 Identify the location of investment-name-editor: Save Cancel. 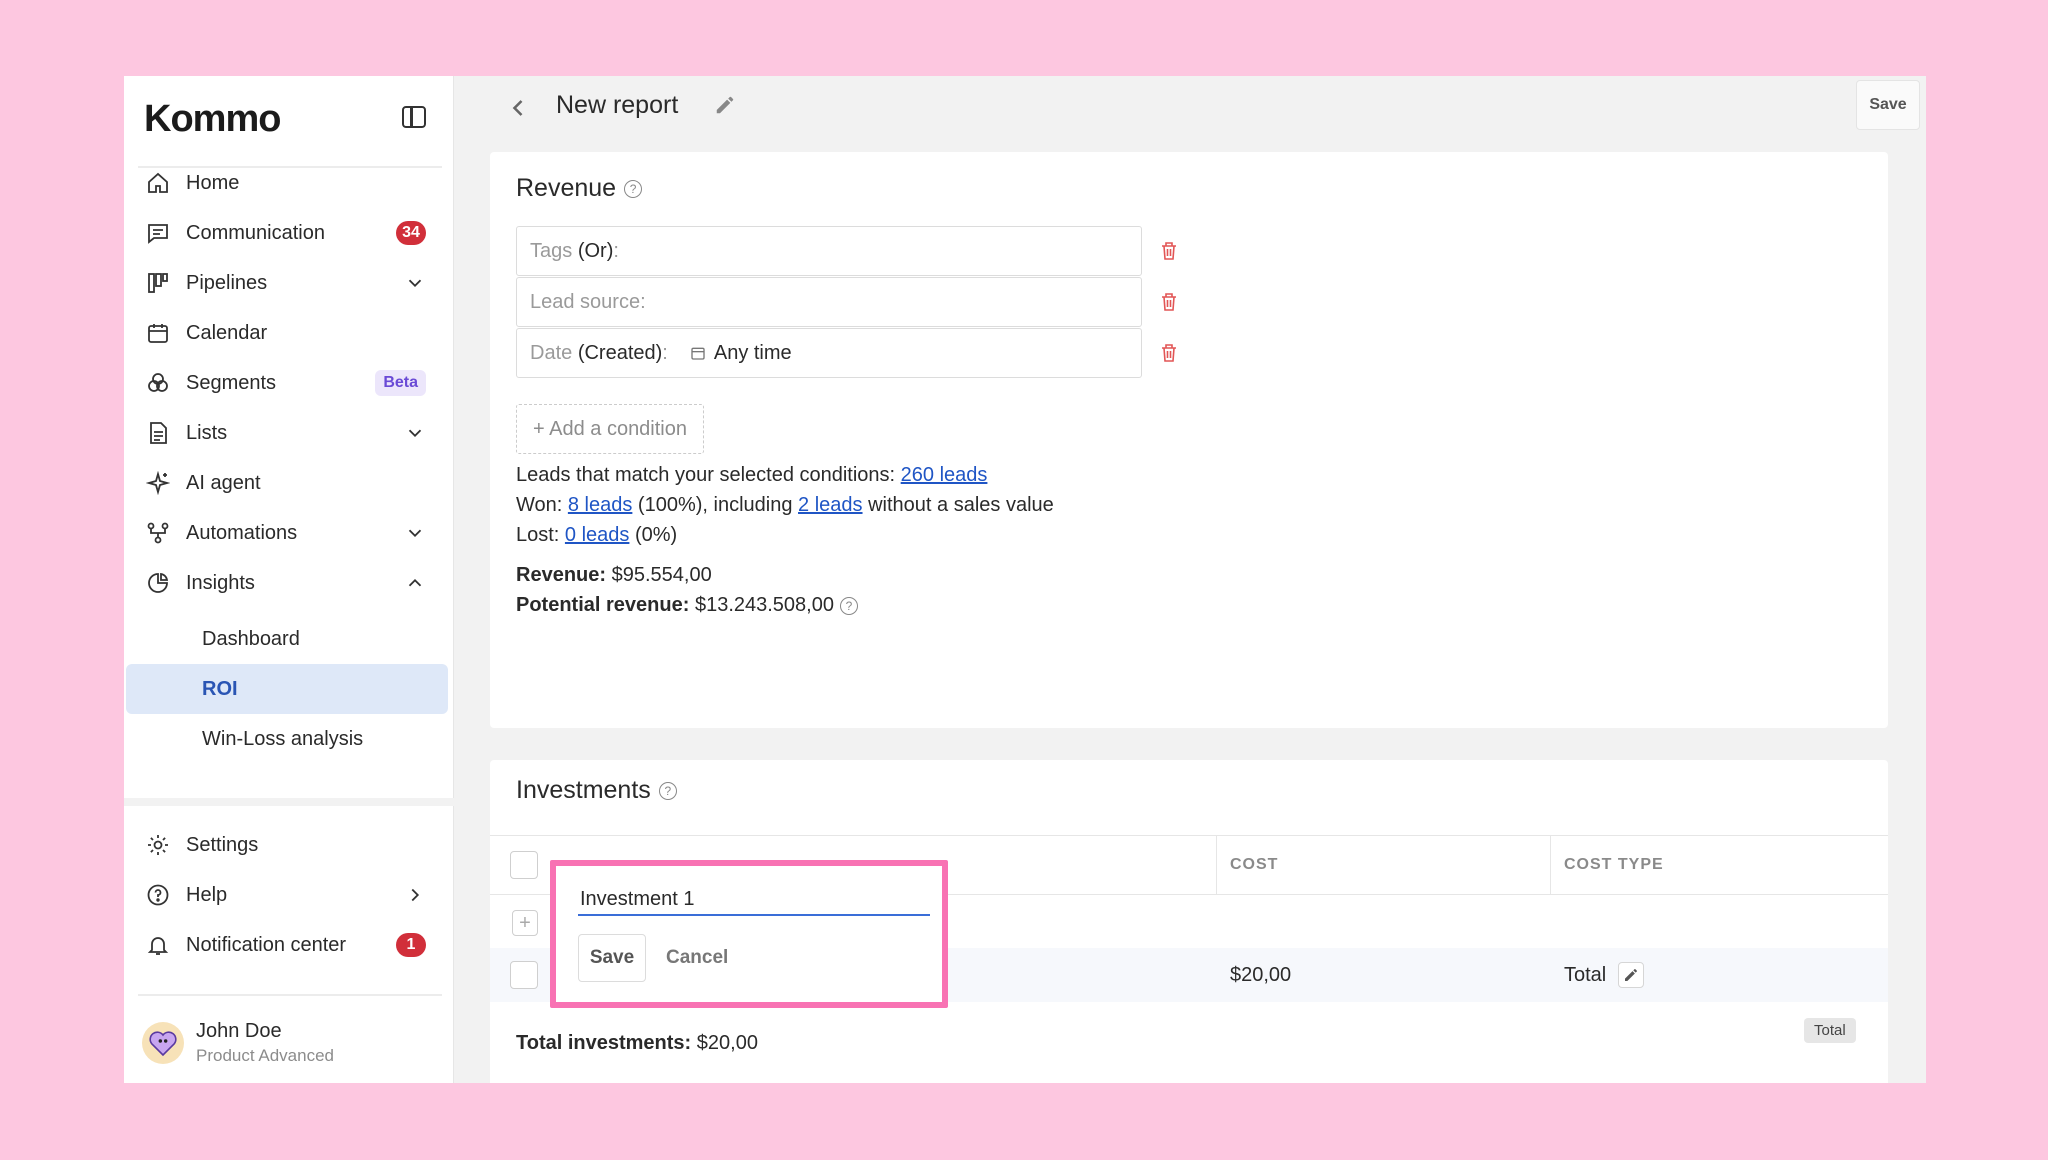
(749, 934).